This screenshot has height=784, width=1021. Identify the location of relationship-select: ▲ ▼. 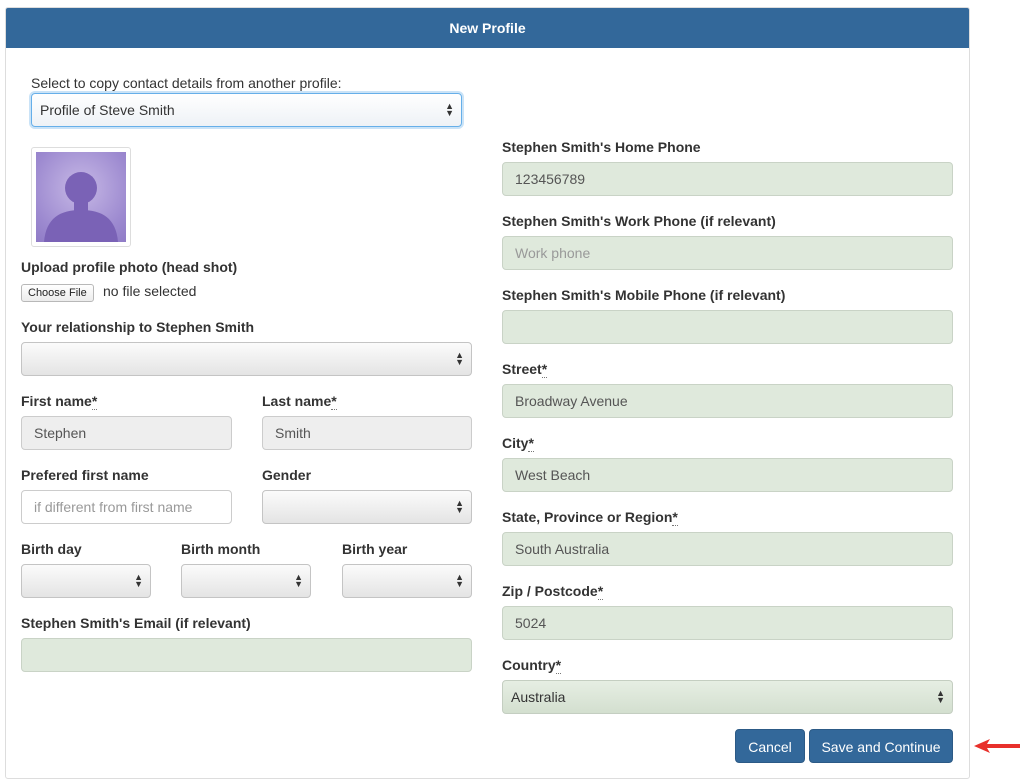
(246, 359).